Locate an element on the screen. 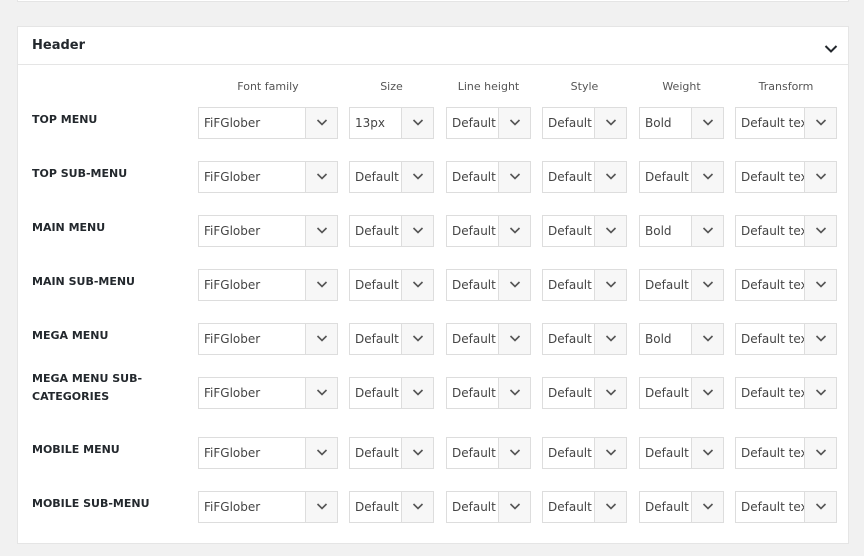 The width and height of the screenshot is (864, 556). row-label-line: MOBILE MENU is located at coordinates (76, 449).